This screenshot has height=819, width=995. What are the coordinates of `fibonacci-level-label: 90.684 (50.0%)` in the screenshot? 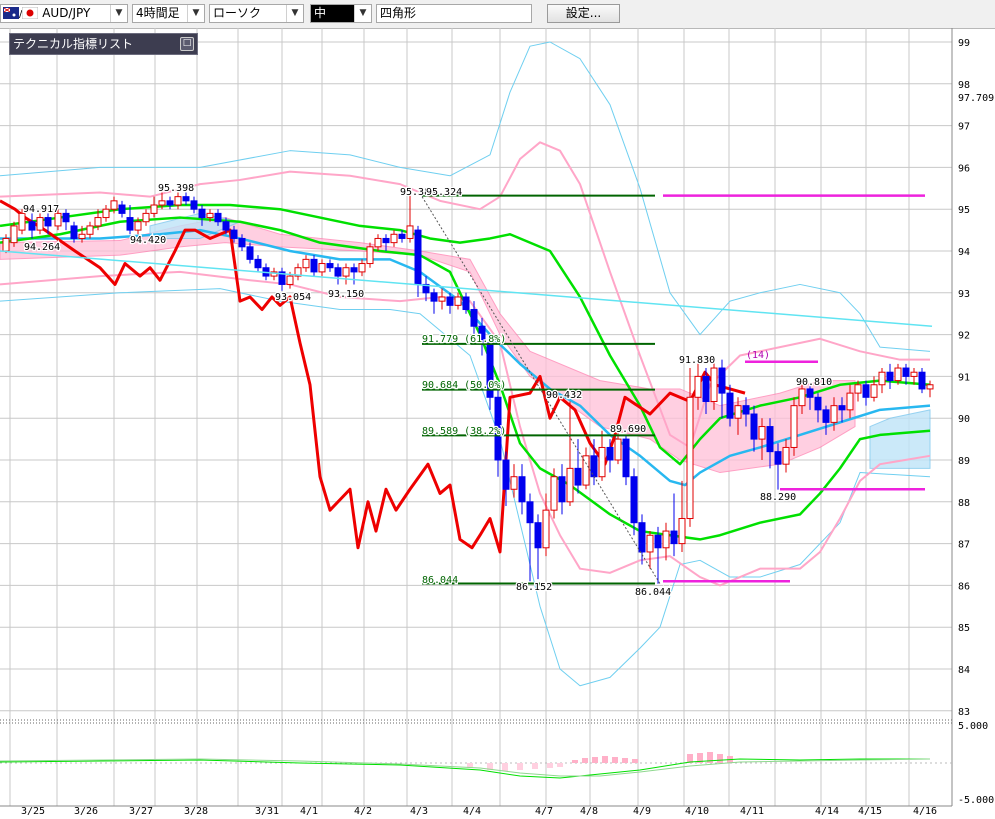 It's located at (464, 385).